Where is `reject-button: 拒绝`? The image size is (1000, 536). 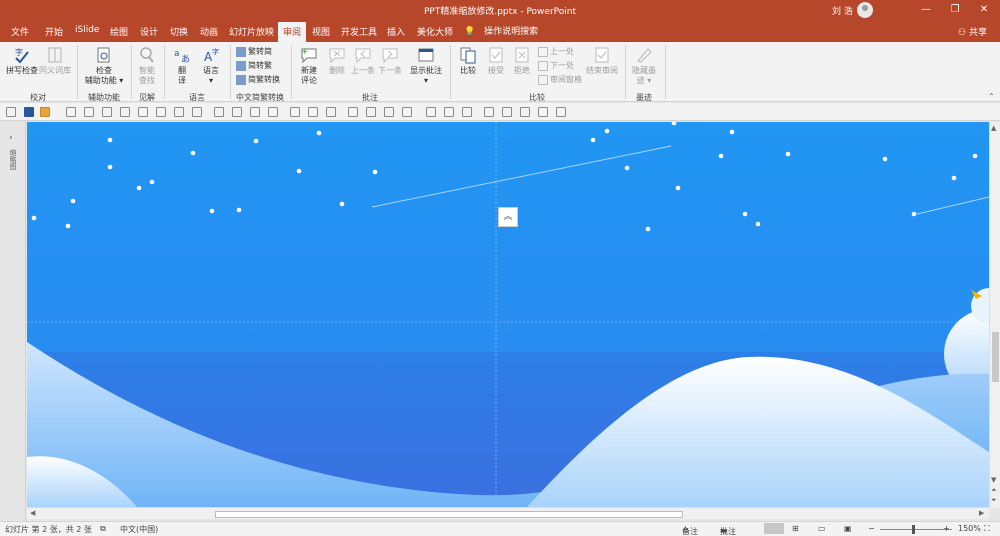
reject-button: 拒绝 is located at coordinates (522, 61).